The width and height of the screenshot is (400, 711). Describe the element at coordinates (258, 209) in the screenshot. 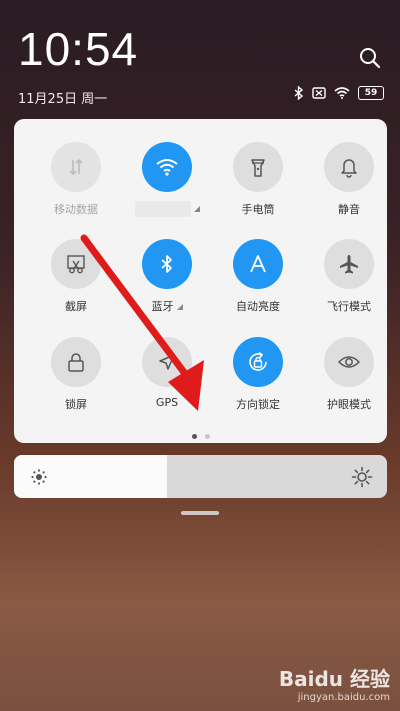

I see `tile-label: 手电筒` at that location.